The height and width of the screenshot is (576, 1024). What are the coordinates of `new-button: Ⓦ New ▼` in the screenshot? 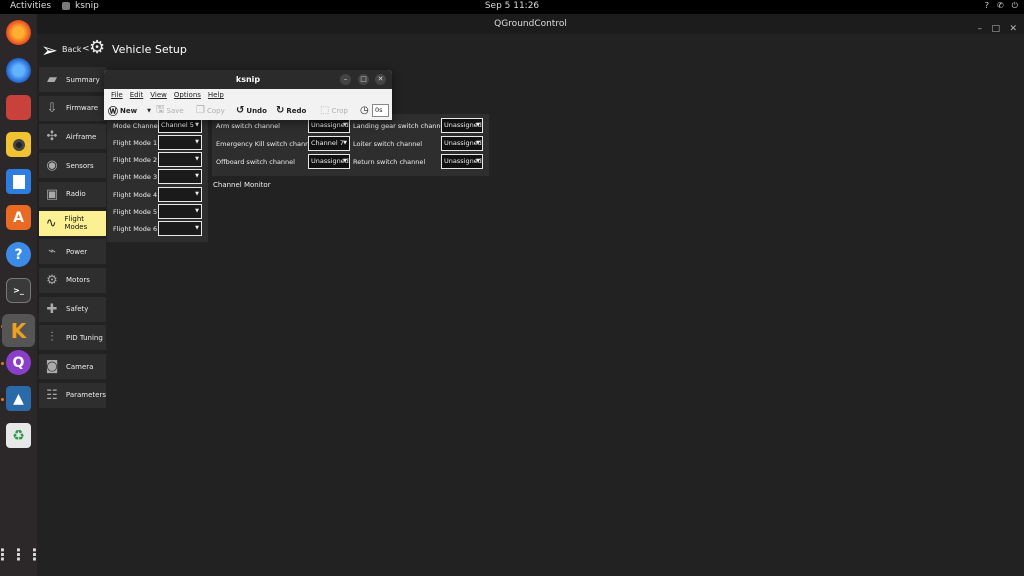 It's located at (129, 111).